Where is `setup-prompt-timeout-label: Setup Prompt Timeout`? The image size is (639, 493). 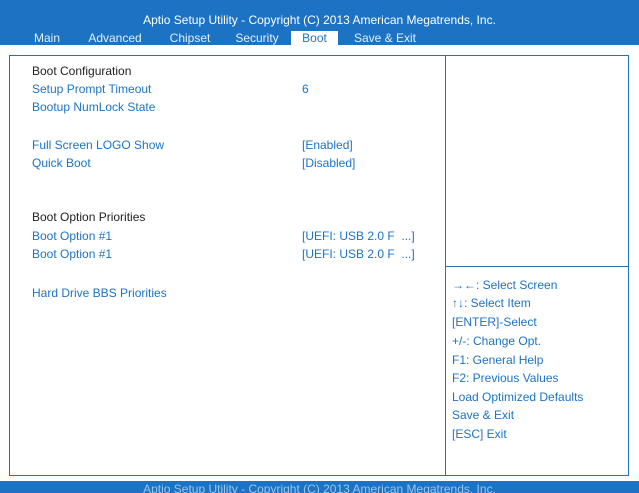
setup-prompt-timeout-label: Setup Prompt Timeout is located at coordinates (92, 89).